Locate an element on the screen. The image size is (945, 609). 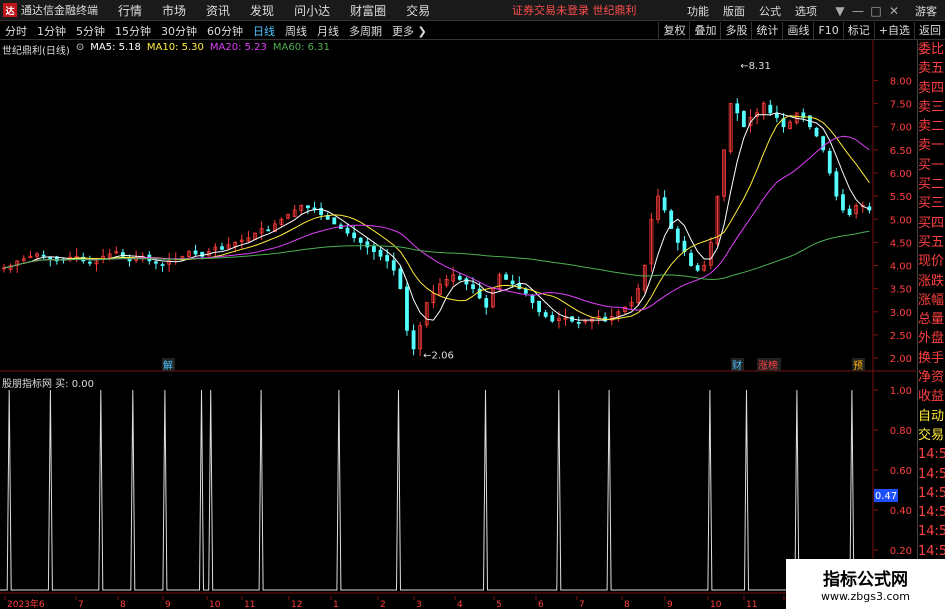
btn-multi-stock: 多股 is located at coordinates (735, 31).